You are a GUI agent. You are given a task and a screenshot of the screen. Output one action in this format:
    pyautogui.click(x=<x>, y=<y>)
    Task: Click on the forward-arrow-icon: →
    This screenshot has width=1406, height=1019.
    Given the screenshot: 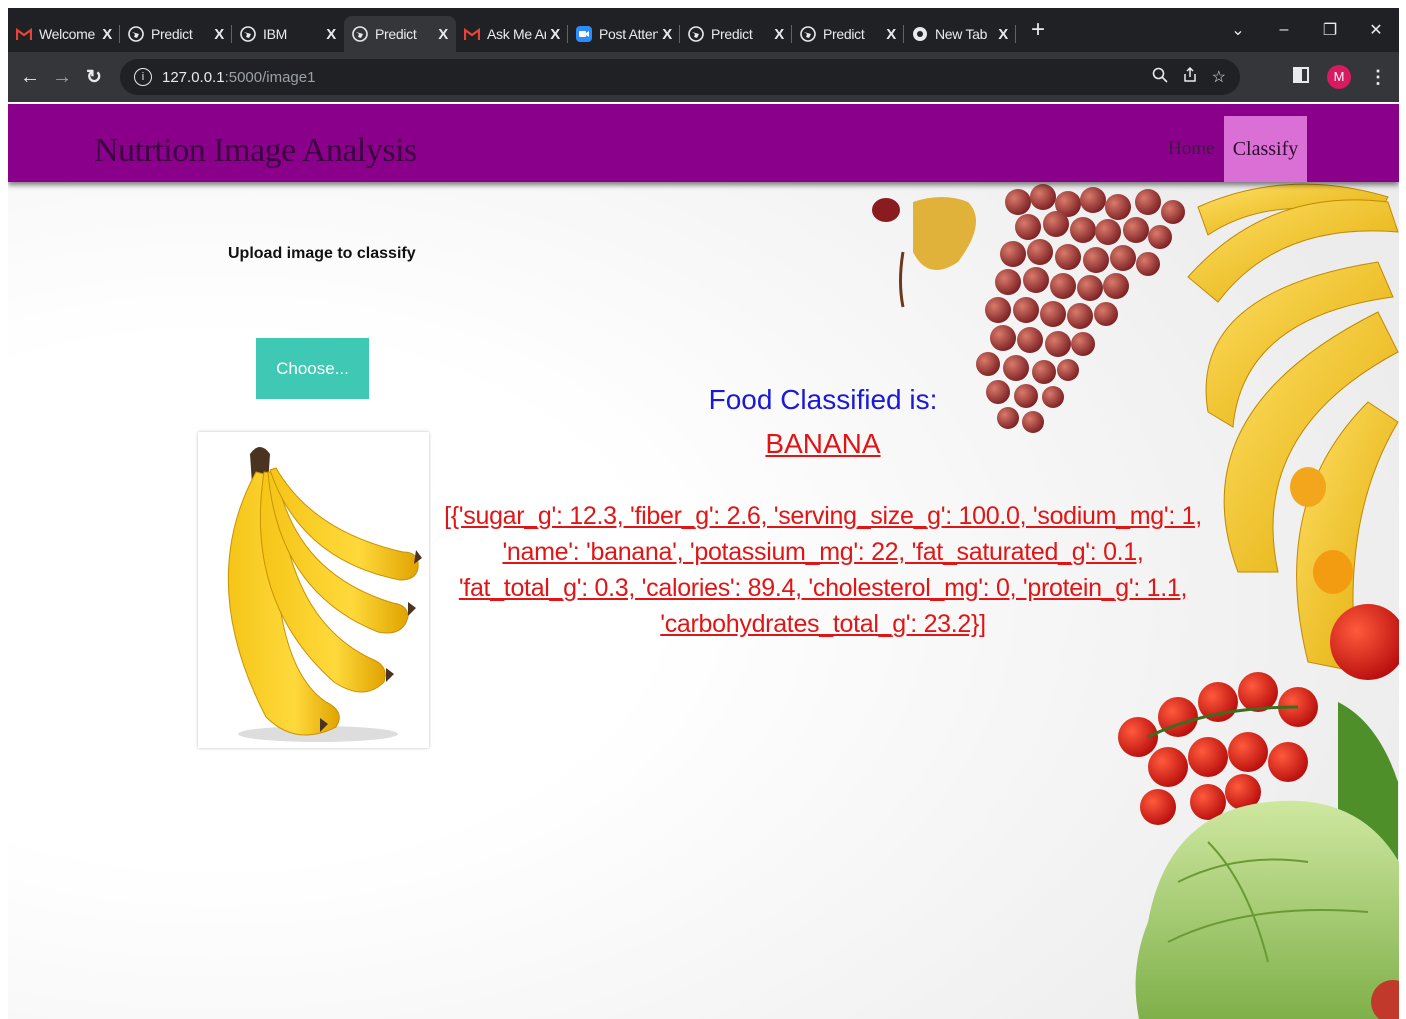 What is the action you would take?
    pyautogui.click(x=62, y=77)
    